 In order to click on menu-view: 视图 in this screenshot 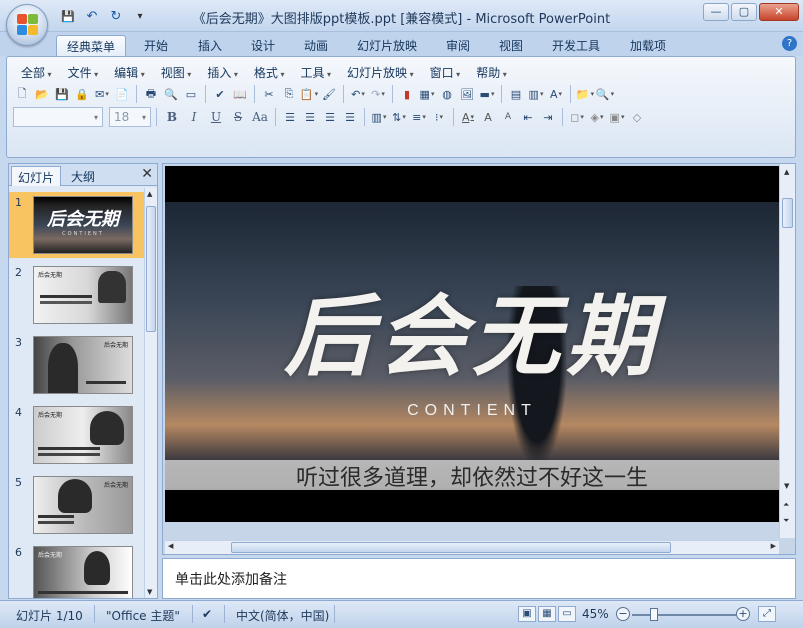, I will do `click(176, 72)`.